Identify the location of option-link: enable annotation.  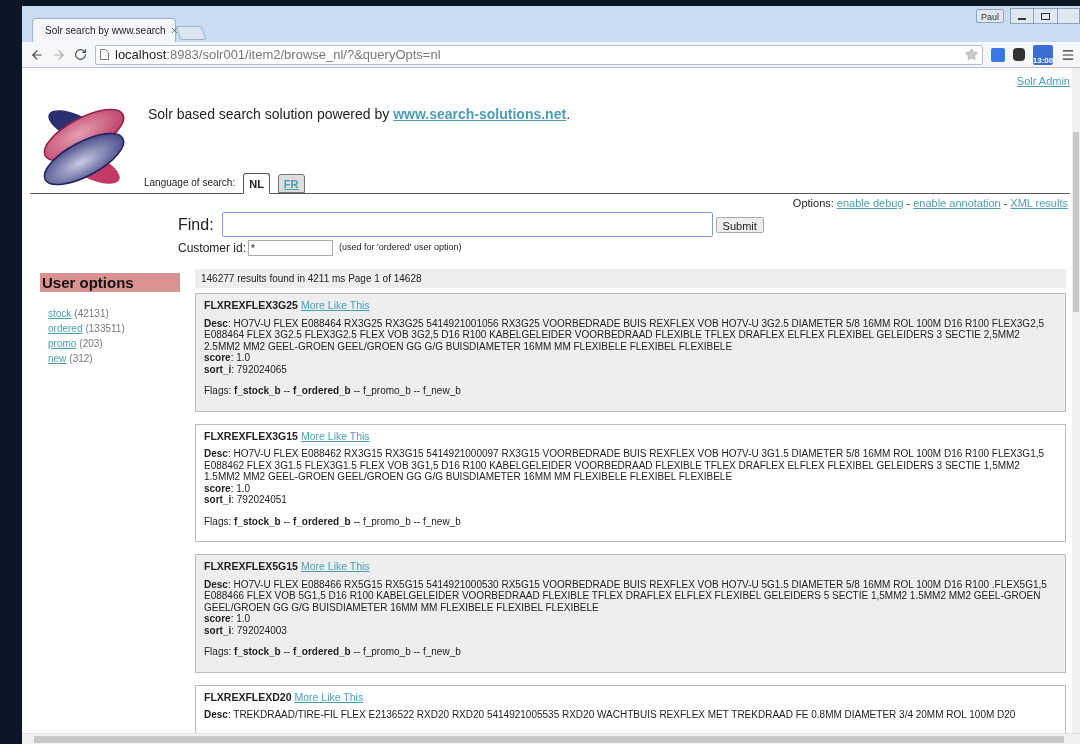
(957, 202).